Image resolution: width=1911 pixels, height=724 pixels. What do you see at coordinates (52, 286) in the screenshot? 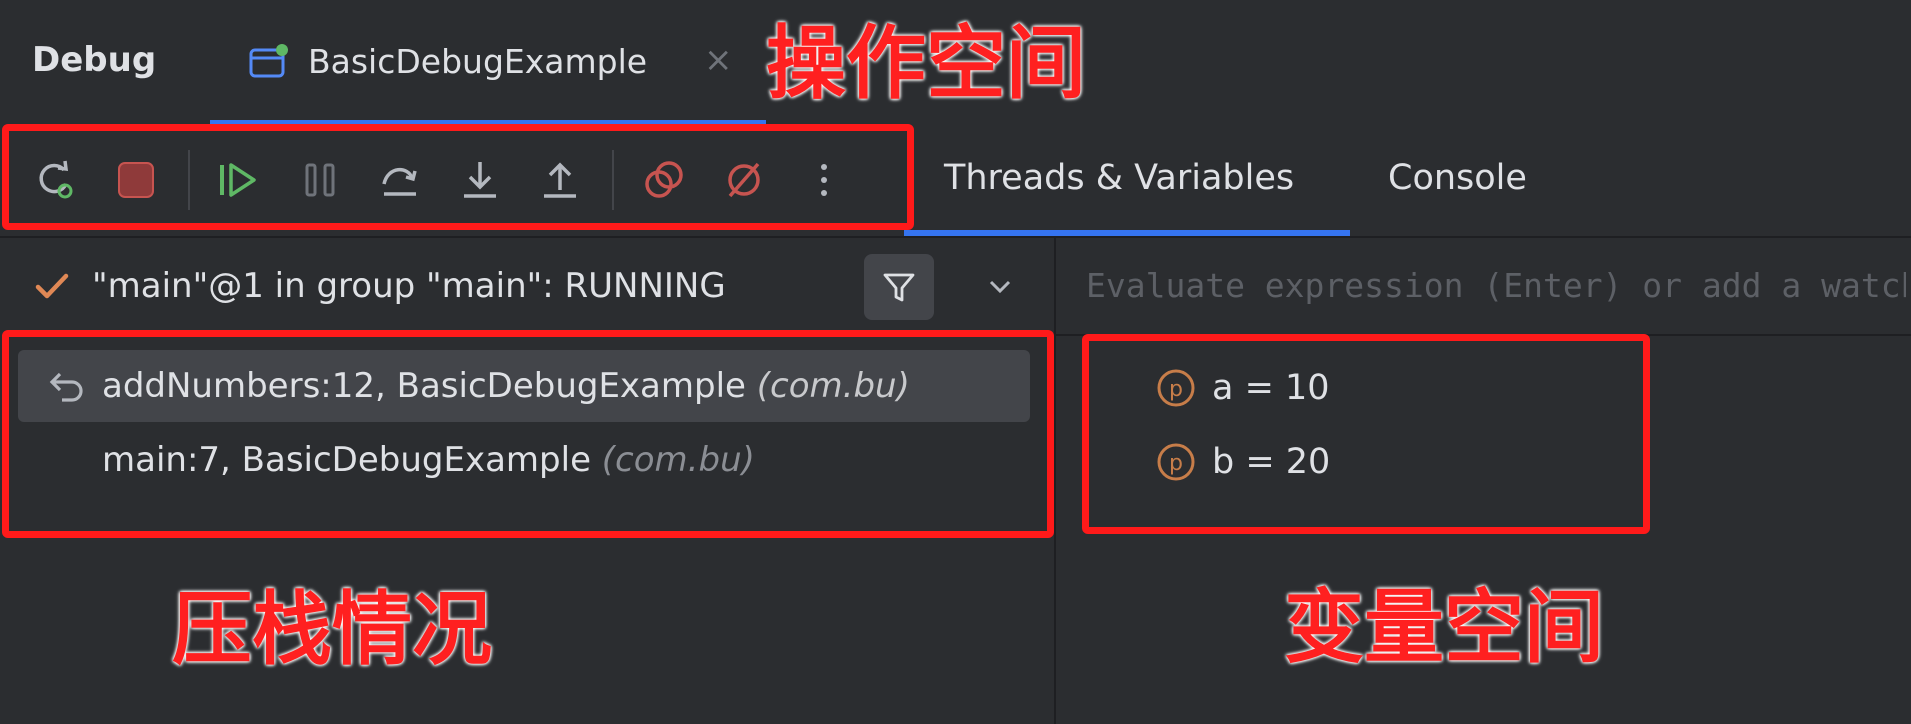
I see `check-icon` at bounding box center [52, 286].